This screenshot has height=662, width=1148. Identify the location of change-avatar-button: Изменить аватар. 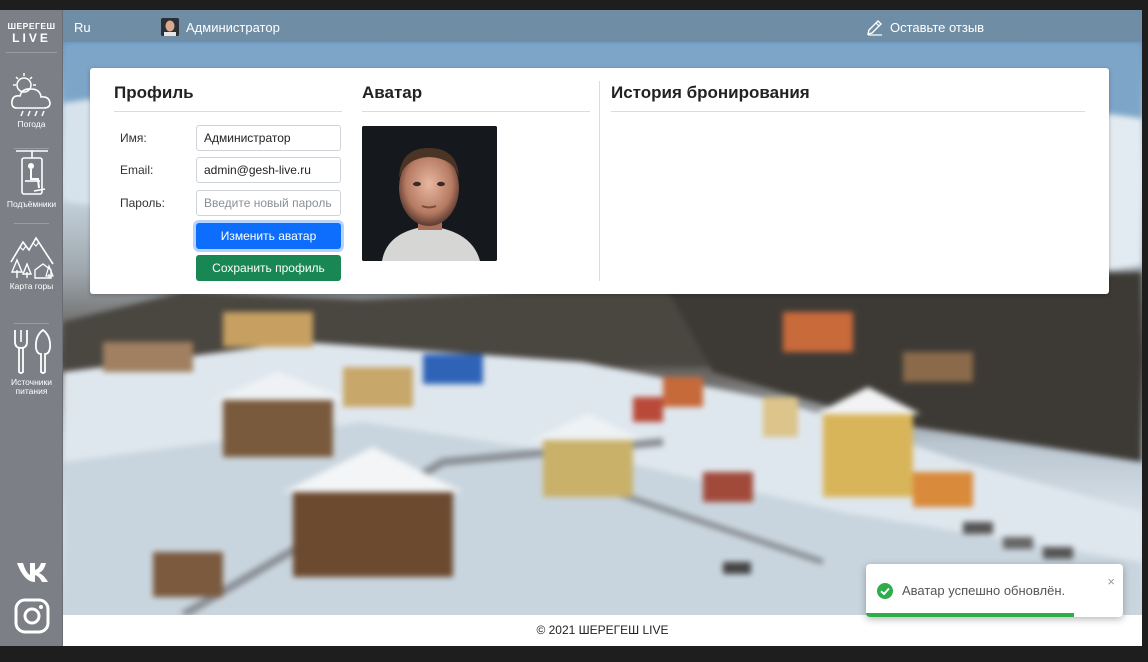
(268, 236).